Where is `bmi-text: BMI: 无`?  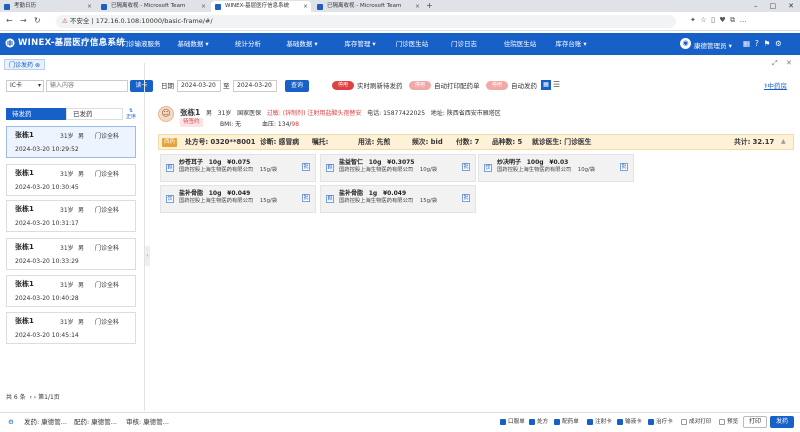 bmi-text: BMI: 无 is located at coordinates (230, 124).